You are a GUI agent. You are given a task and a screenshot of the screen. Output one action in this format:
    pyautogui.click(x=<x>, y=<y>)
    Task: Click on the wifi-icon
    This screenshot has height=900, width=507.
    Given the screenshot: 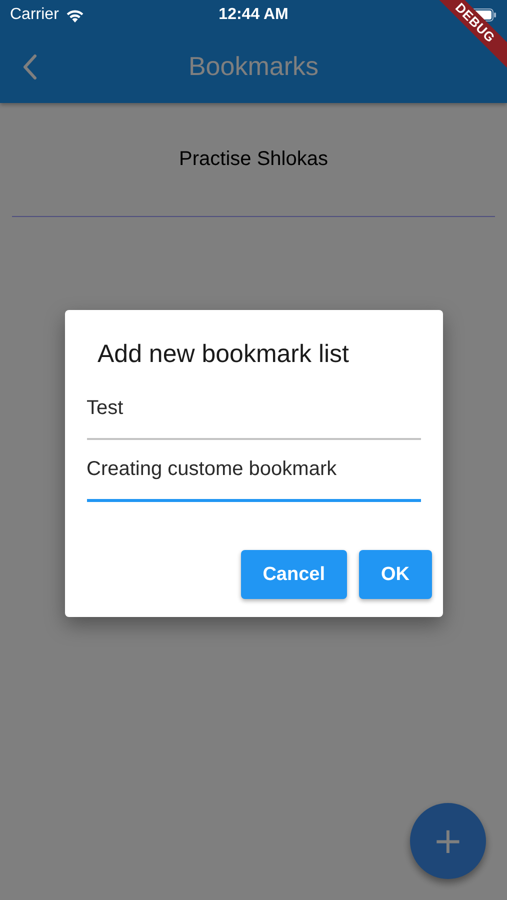 What is the action you would take?
    pyautogui.click(x=74, y=15)
    